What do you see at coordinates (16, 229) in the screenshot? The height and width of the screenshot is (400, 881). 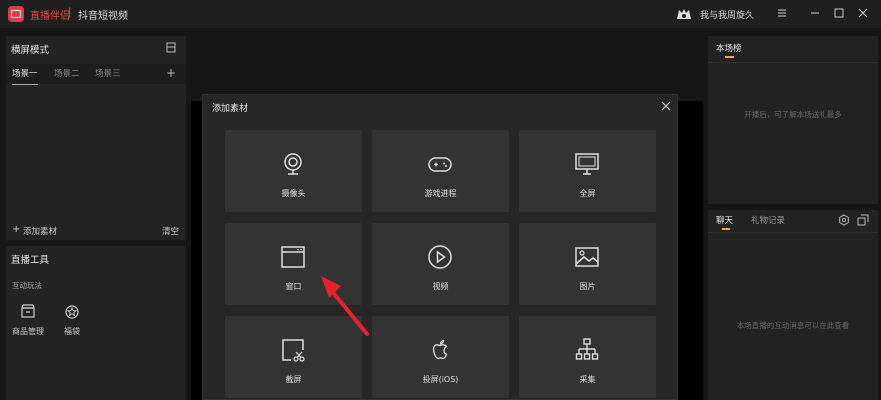 I see `plus-icon: +` at bounding box center [16, 229].